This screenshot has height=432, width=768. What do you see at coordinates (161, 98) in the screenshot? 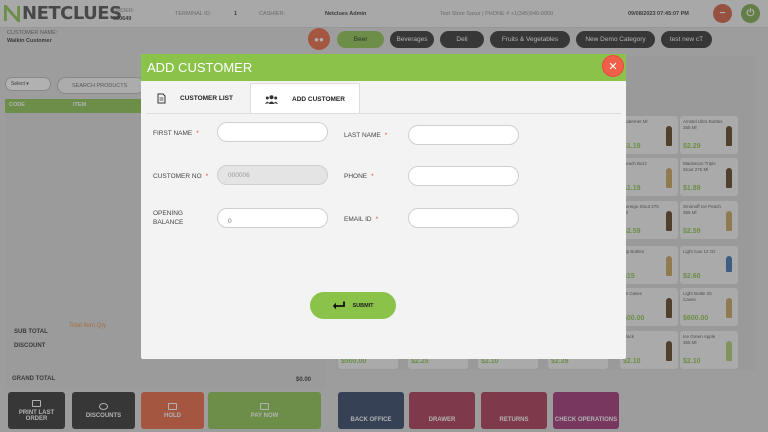
I see `document-icon` at bounding box center [161, 98].